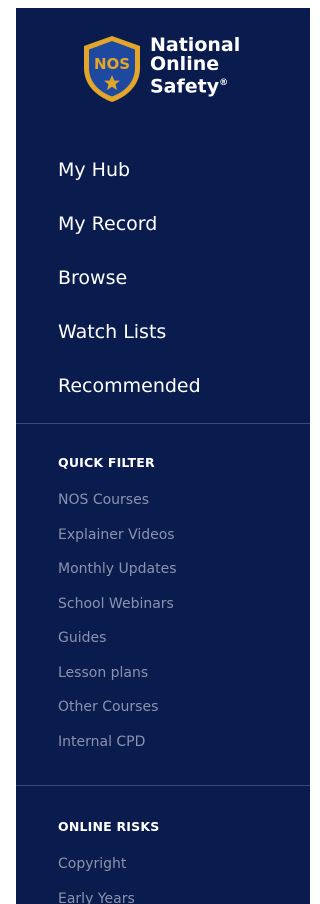 The image size is (320, 904). What do you see at coordinates (117, 749) in the screenshot?
I see `filter-internal-cpd: Internal CPD` at bounding box center [117, 749].